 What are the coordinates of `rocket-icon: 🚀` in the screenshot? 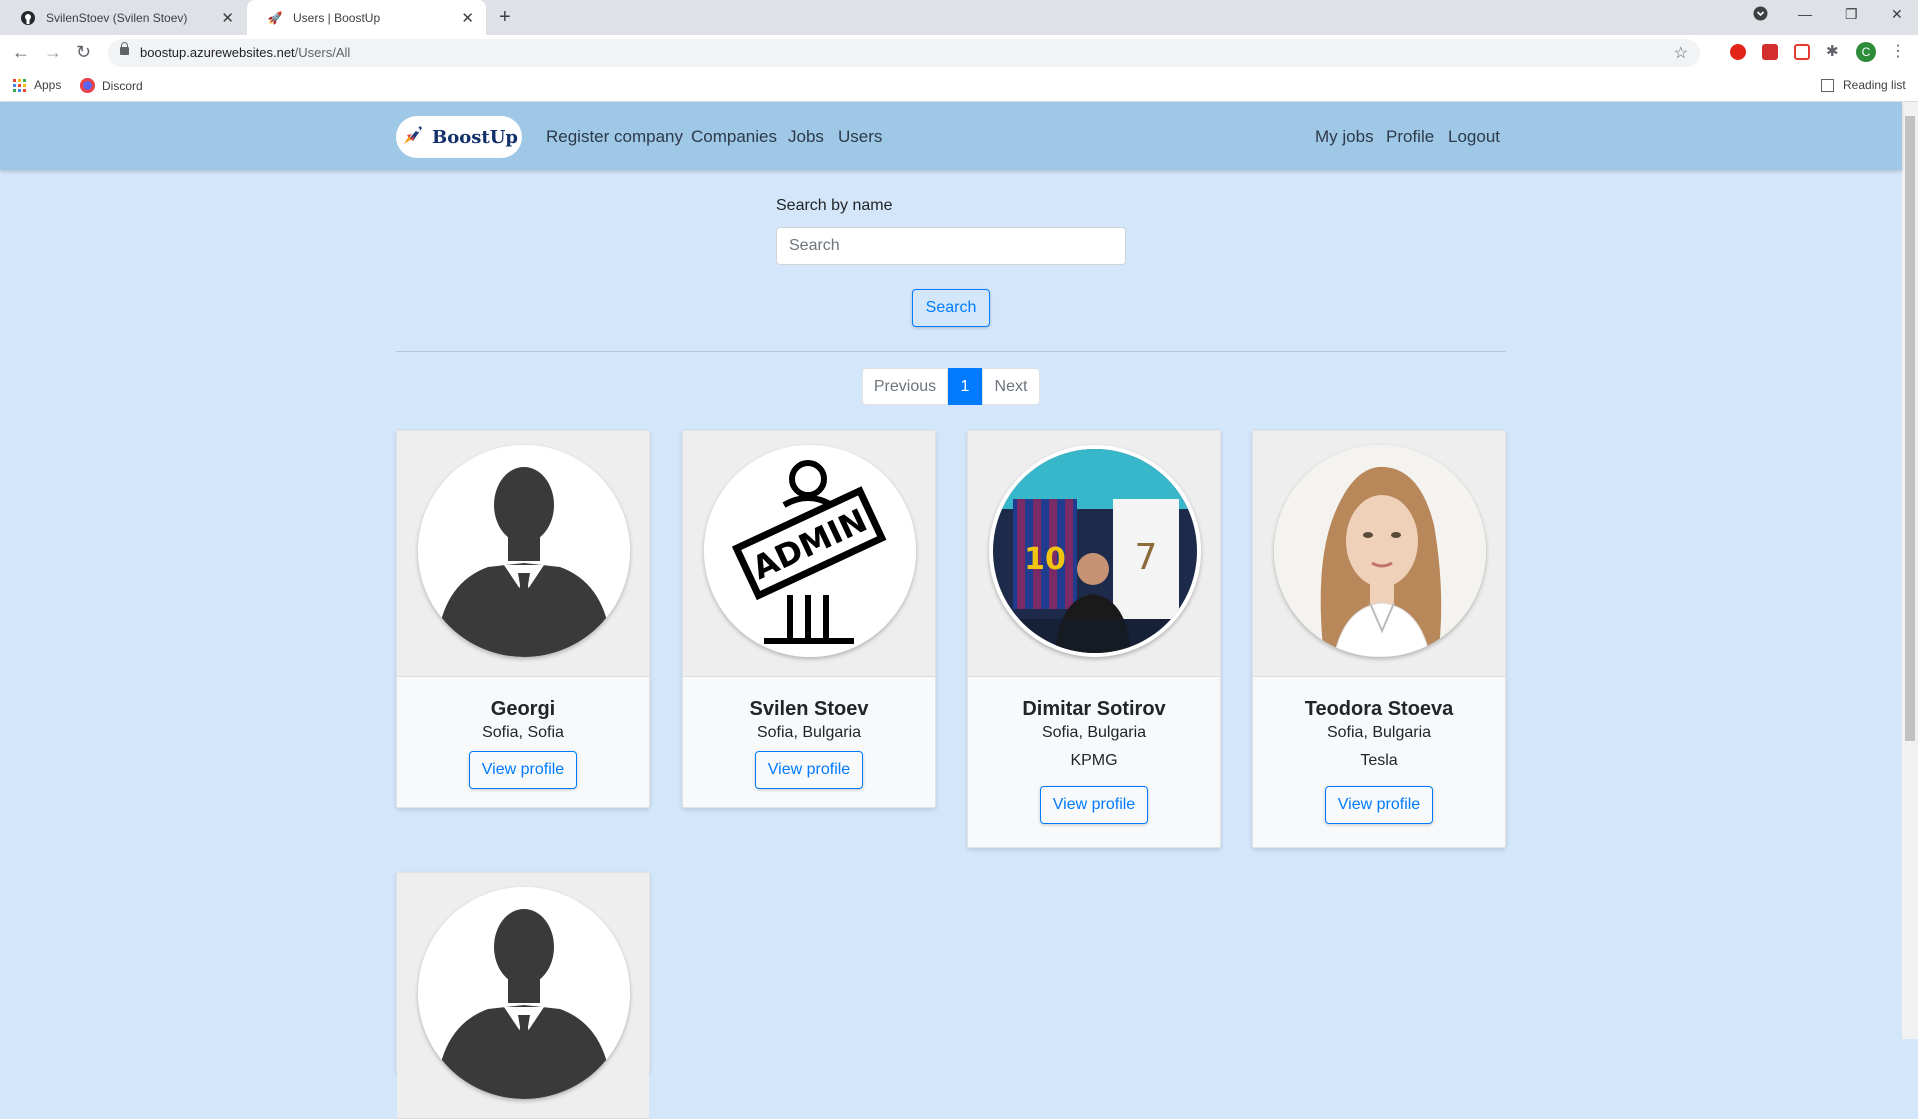 It's located at (275, 17).